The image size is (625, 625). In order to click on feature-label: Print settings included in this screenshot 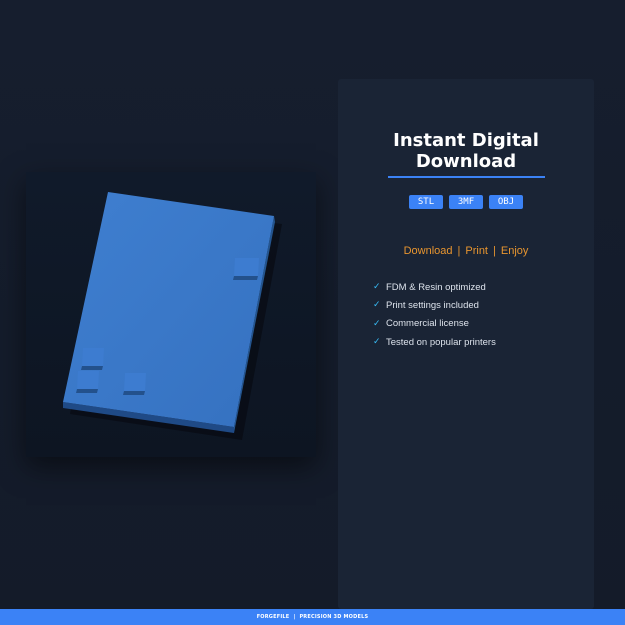, I will do `click(432, 305)`.